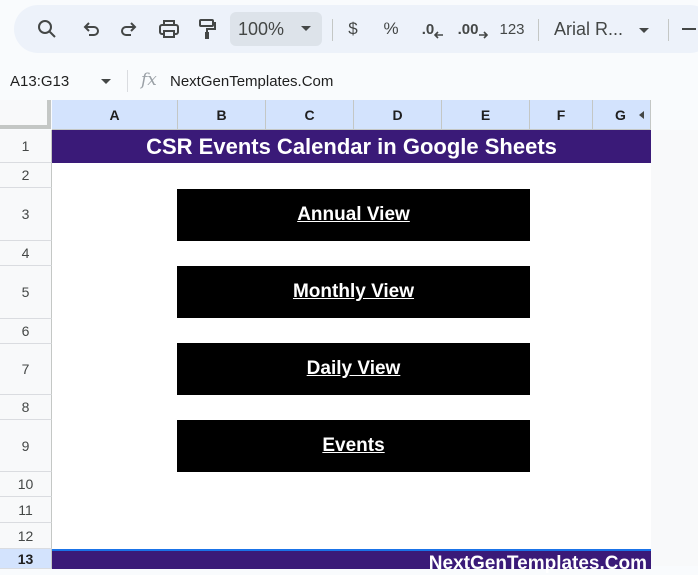 Image resolution: width=698 pixels, height=575 pixels. Describe the element at coordinates (91, 29) in the screenshot. I see `undo-icon` at that location.